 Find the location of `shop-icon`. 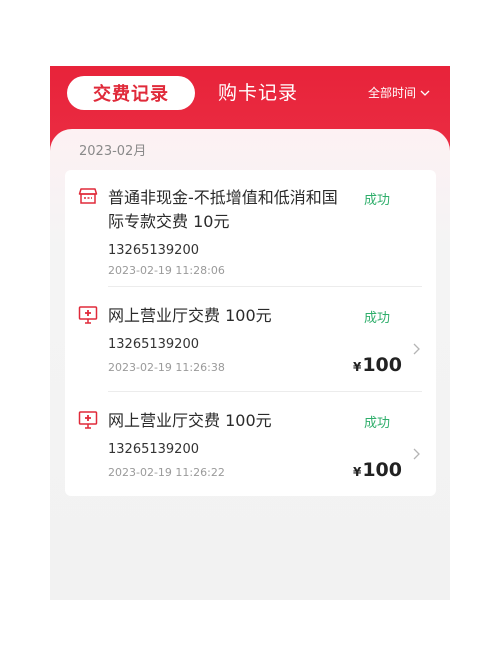

shop-icon is located at coordinates (88, 196).